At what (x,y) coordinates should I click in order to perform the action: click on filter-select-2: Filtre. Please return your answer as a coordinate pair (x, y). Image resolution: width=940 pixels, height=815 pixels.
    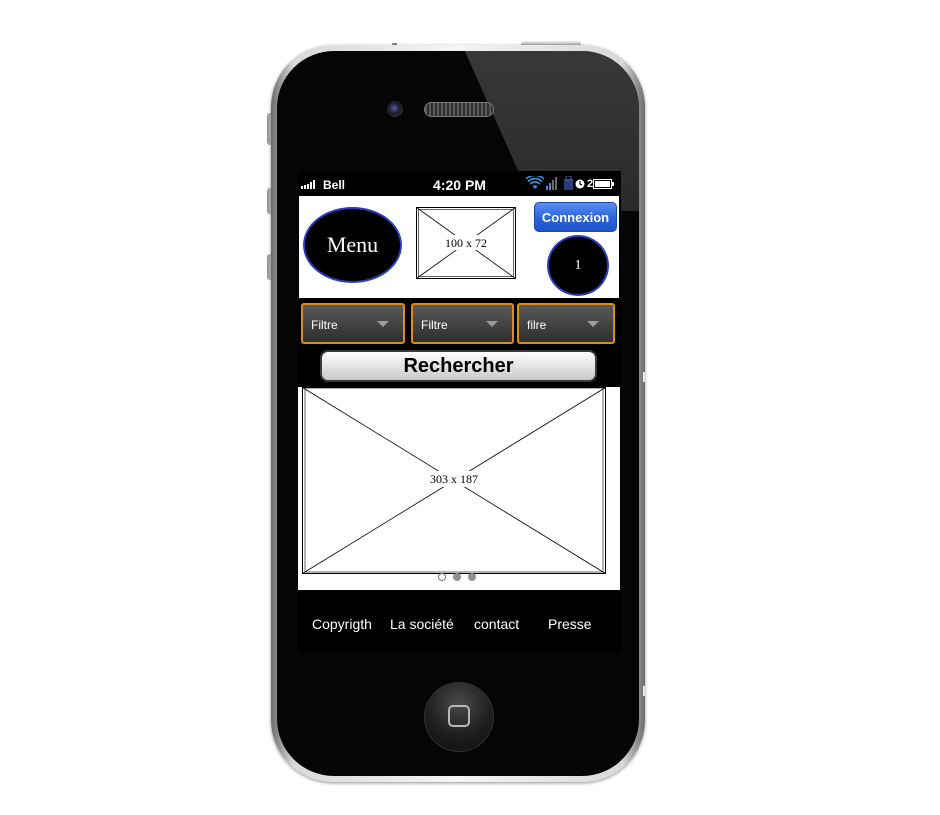
    Looking at the image, I should click on (462, 323).